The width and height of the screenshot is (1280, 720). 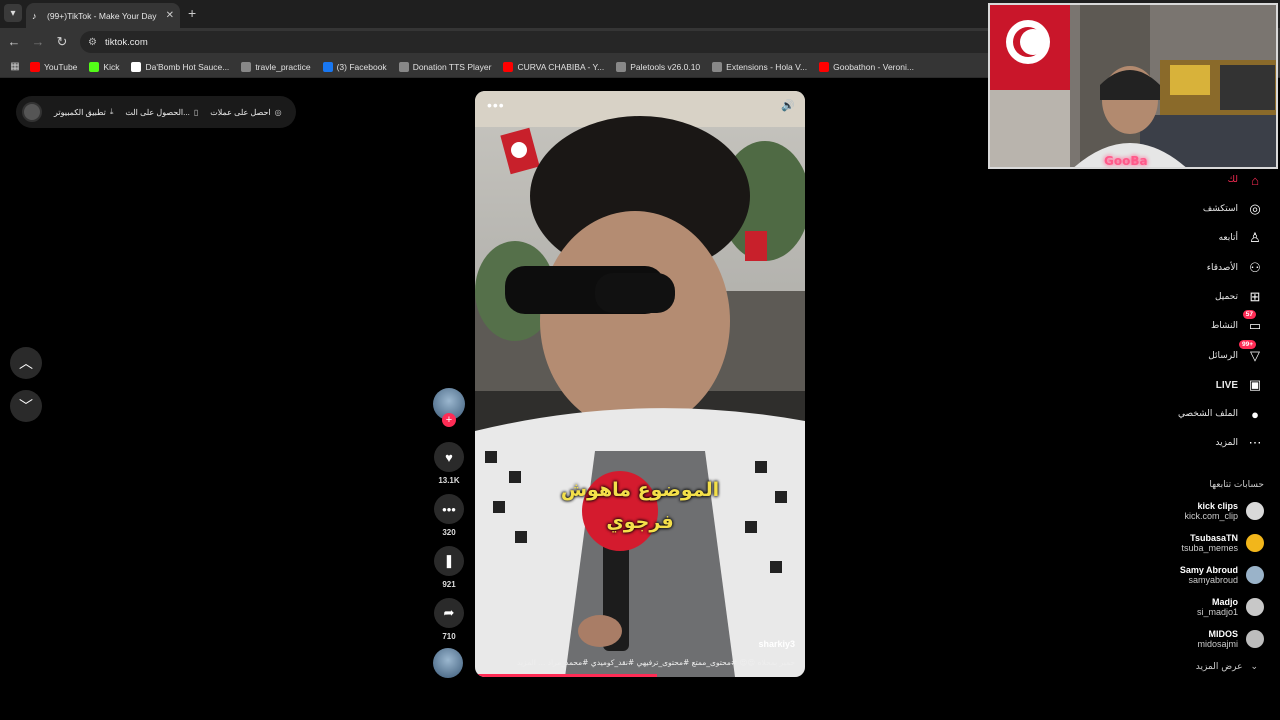 I want to click on compass-icon: ◎, so click(x=1255, y=208).